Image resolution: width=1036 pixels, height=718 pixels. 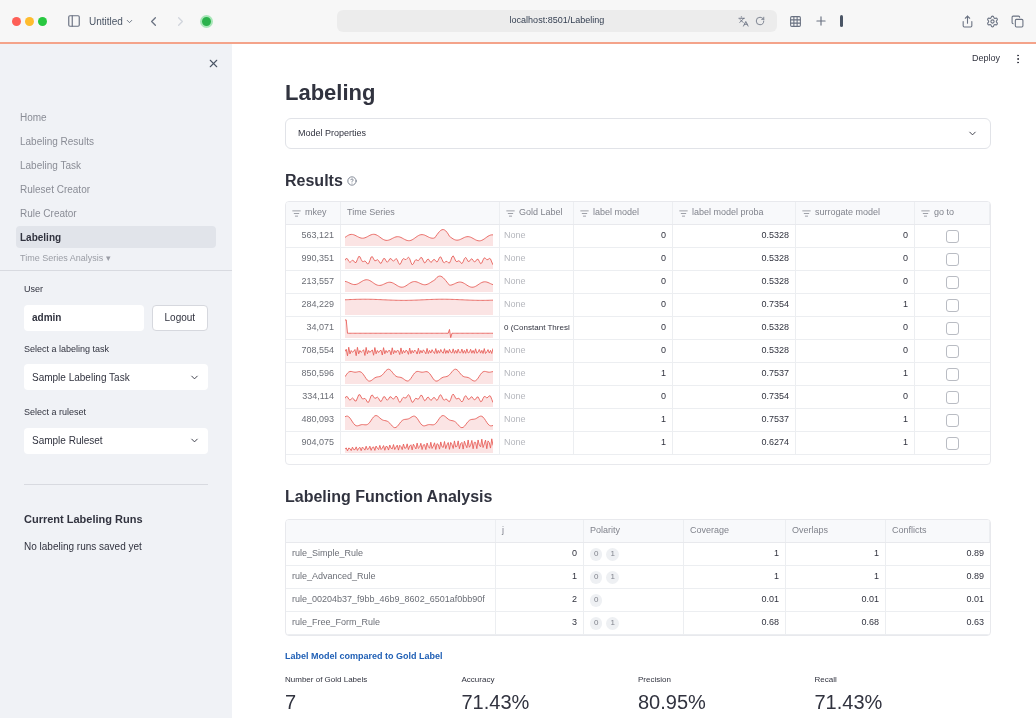 I want to click on tab-group-button: Untitled, so click(x=111, y=21).